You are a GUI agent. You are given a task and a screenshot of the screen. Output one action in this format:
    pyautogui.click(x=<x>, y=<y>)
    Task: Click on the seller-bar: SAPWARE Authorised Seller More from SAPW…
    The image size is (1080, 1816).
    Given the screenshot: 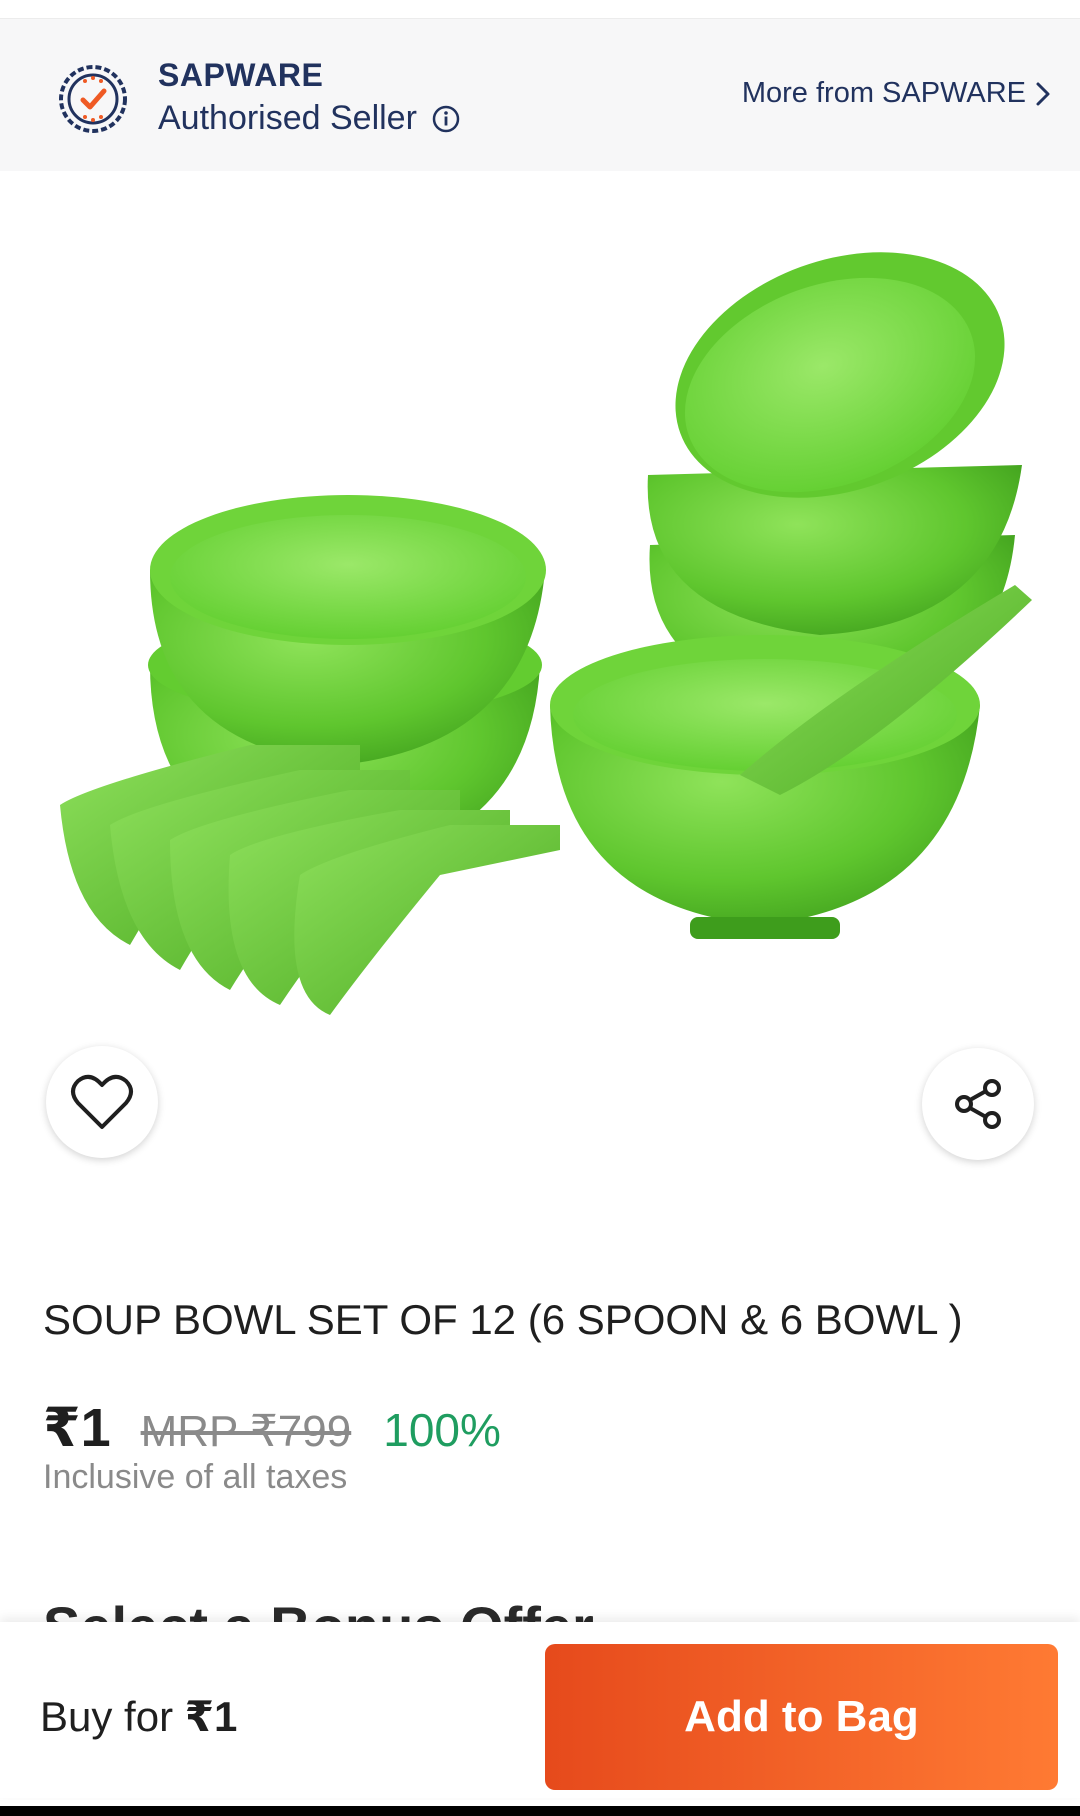 What is the action you would take?
    pyautogui.click(x=540, y=94)
    